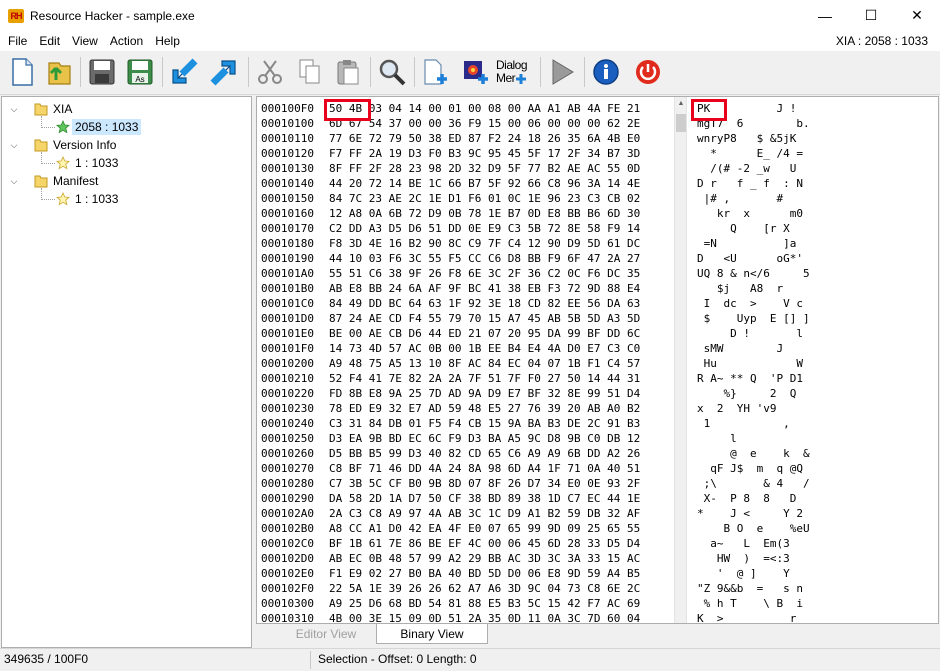 The image size is (940, 671). I want to click on forward-arrow-icon, so click(224, 72).